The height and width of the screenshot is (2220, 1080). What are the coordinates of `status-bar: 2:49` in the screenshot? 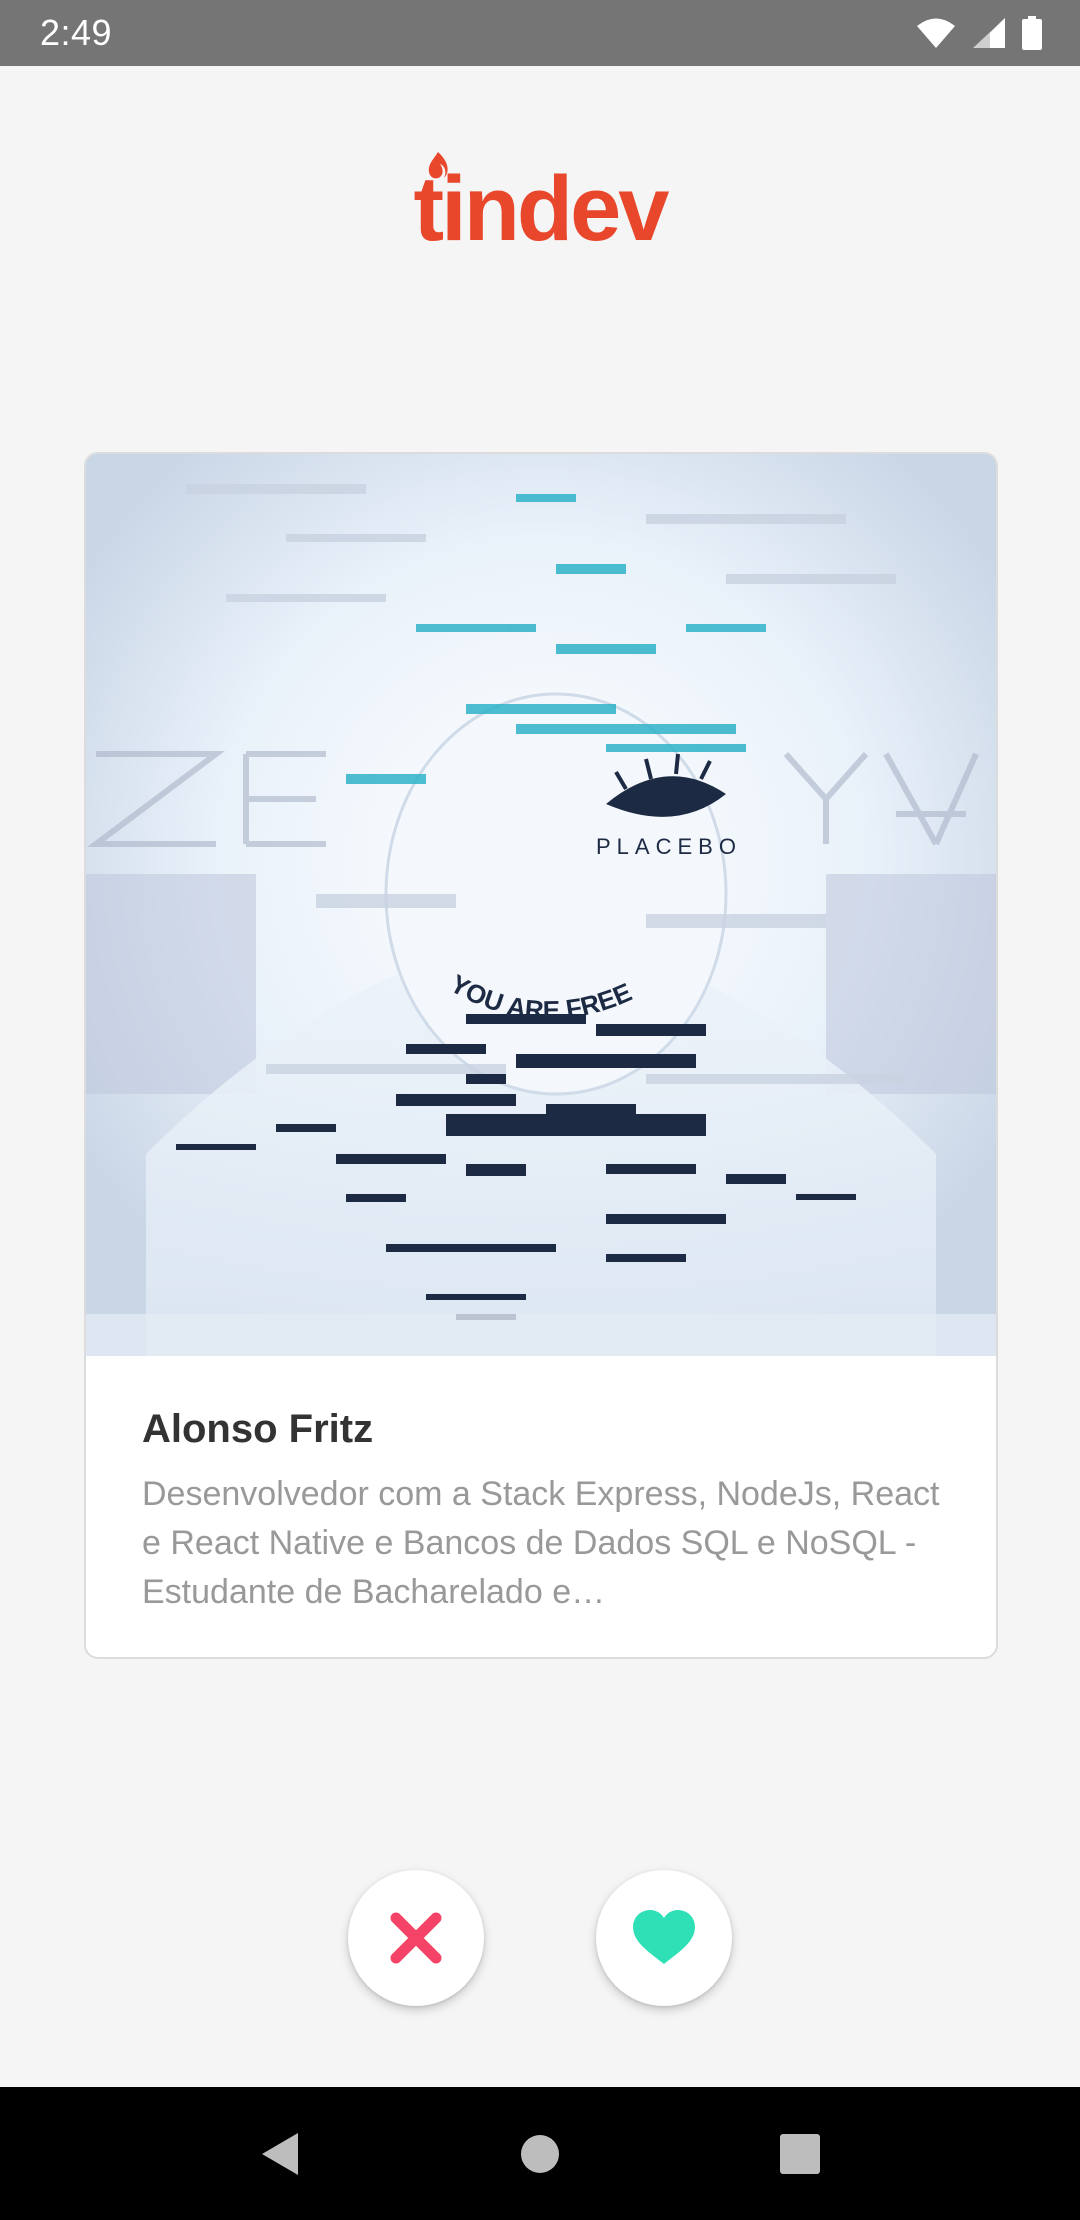 It's located at (540, 33).